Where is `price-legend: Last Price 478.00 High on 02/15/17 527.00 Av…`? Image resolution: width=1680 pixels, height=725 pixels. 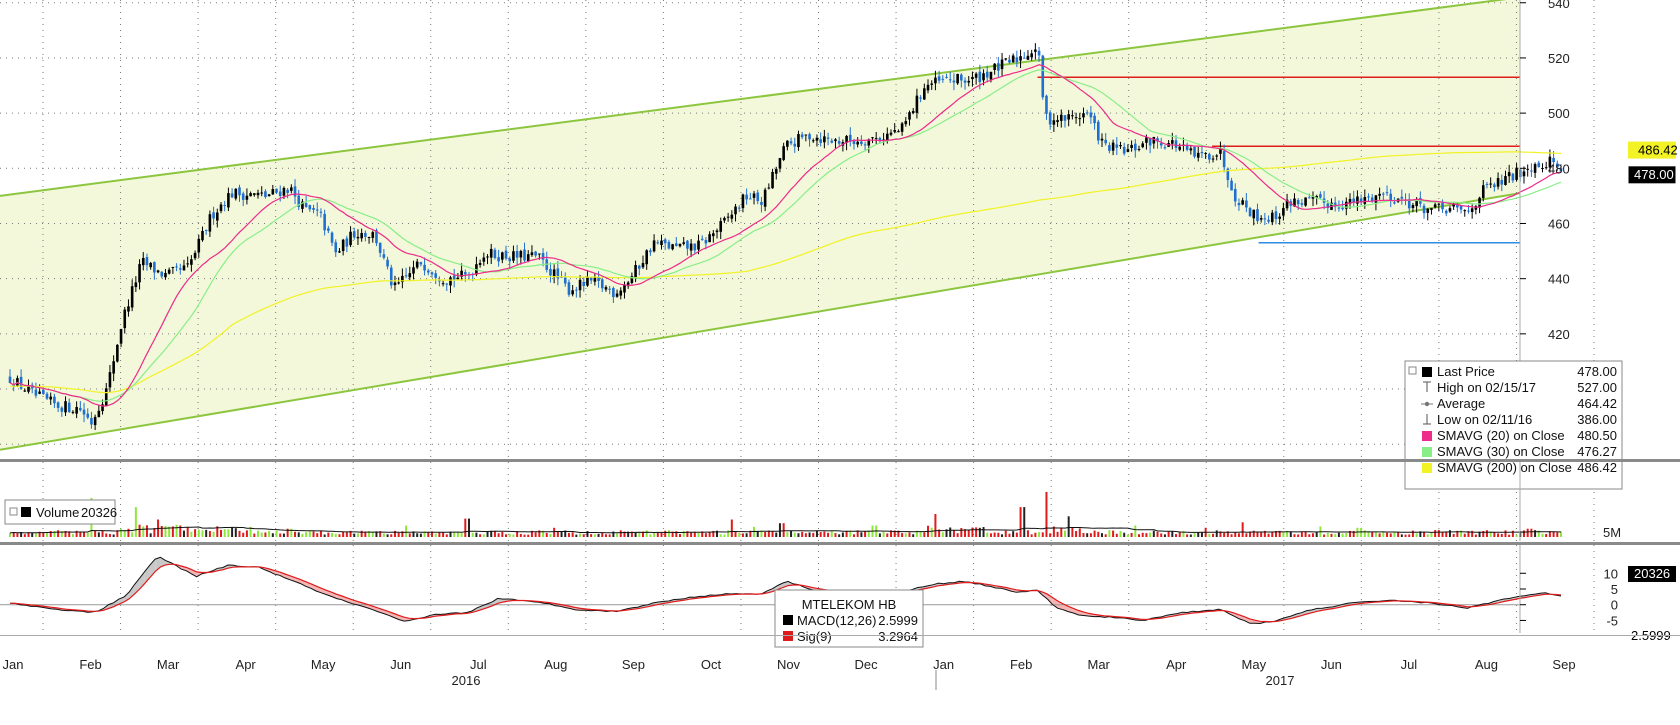
price-legend: Last Price 478.00 High on 02/15/17 527.00 Av… is located at coordinates (1513, 425).